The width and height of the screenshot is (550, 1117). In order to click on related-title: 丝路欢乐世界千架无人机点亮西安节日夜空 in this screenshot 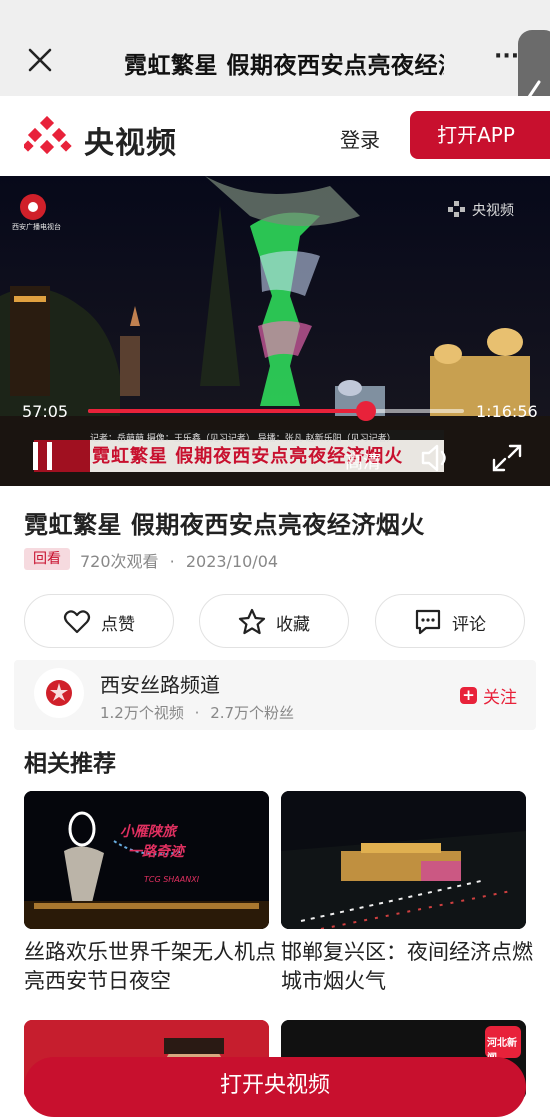, I will do `click(150, 967)`.